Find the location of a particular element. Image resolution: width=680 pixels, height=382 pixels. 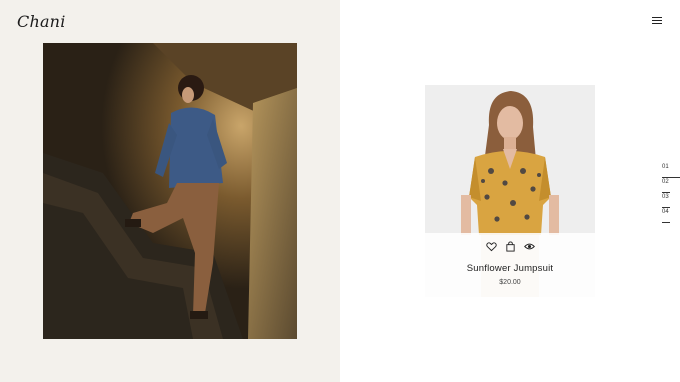

quick-view-eye-icon is located at coordinates (529, 246).